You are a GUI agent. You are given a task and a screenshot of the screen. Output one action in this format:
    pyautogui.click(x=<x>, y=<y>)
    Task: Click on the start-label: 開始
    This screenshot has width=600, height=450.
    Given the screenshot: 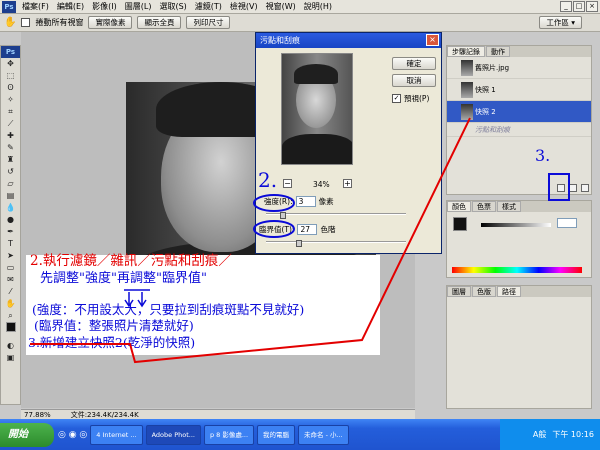 What is the action you would take?
    pyautogui.click(x=18, y=434)
    